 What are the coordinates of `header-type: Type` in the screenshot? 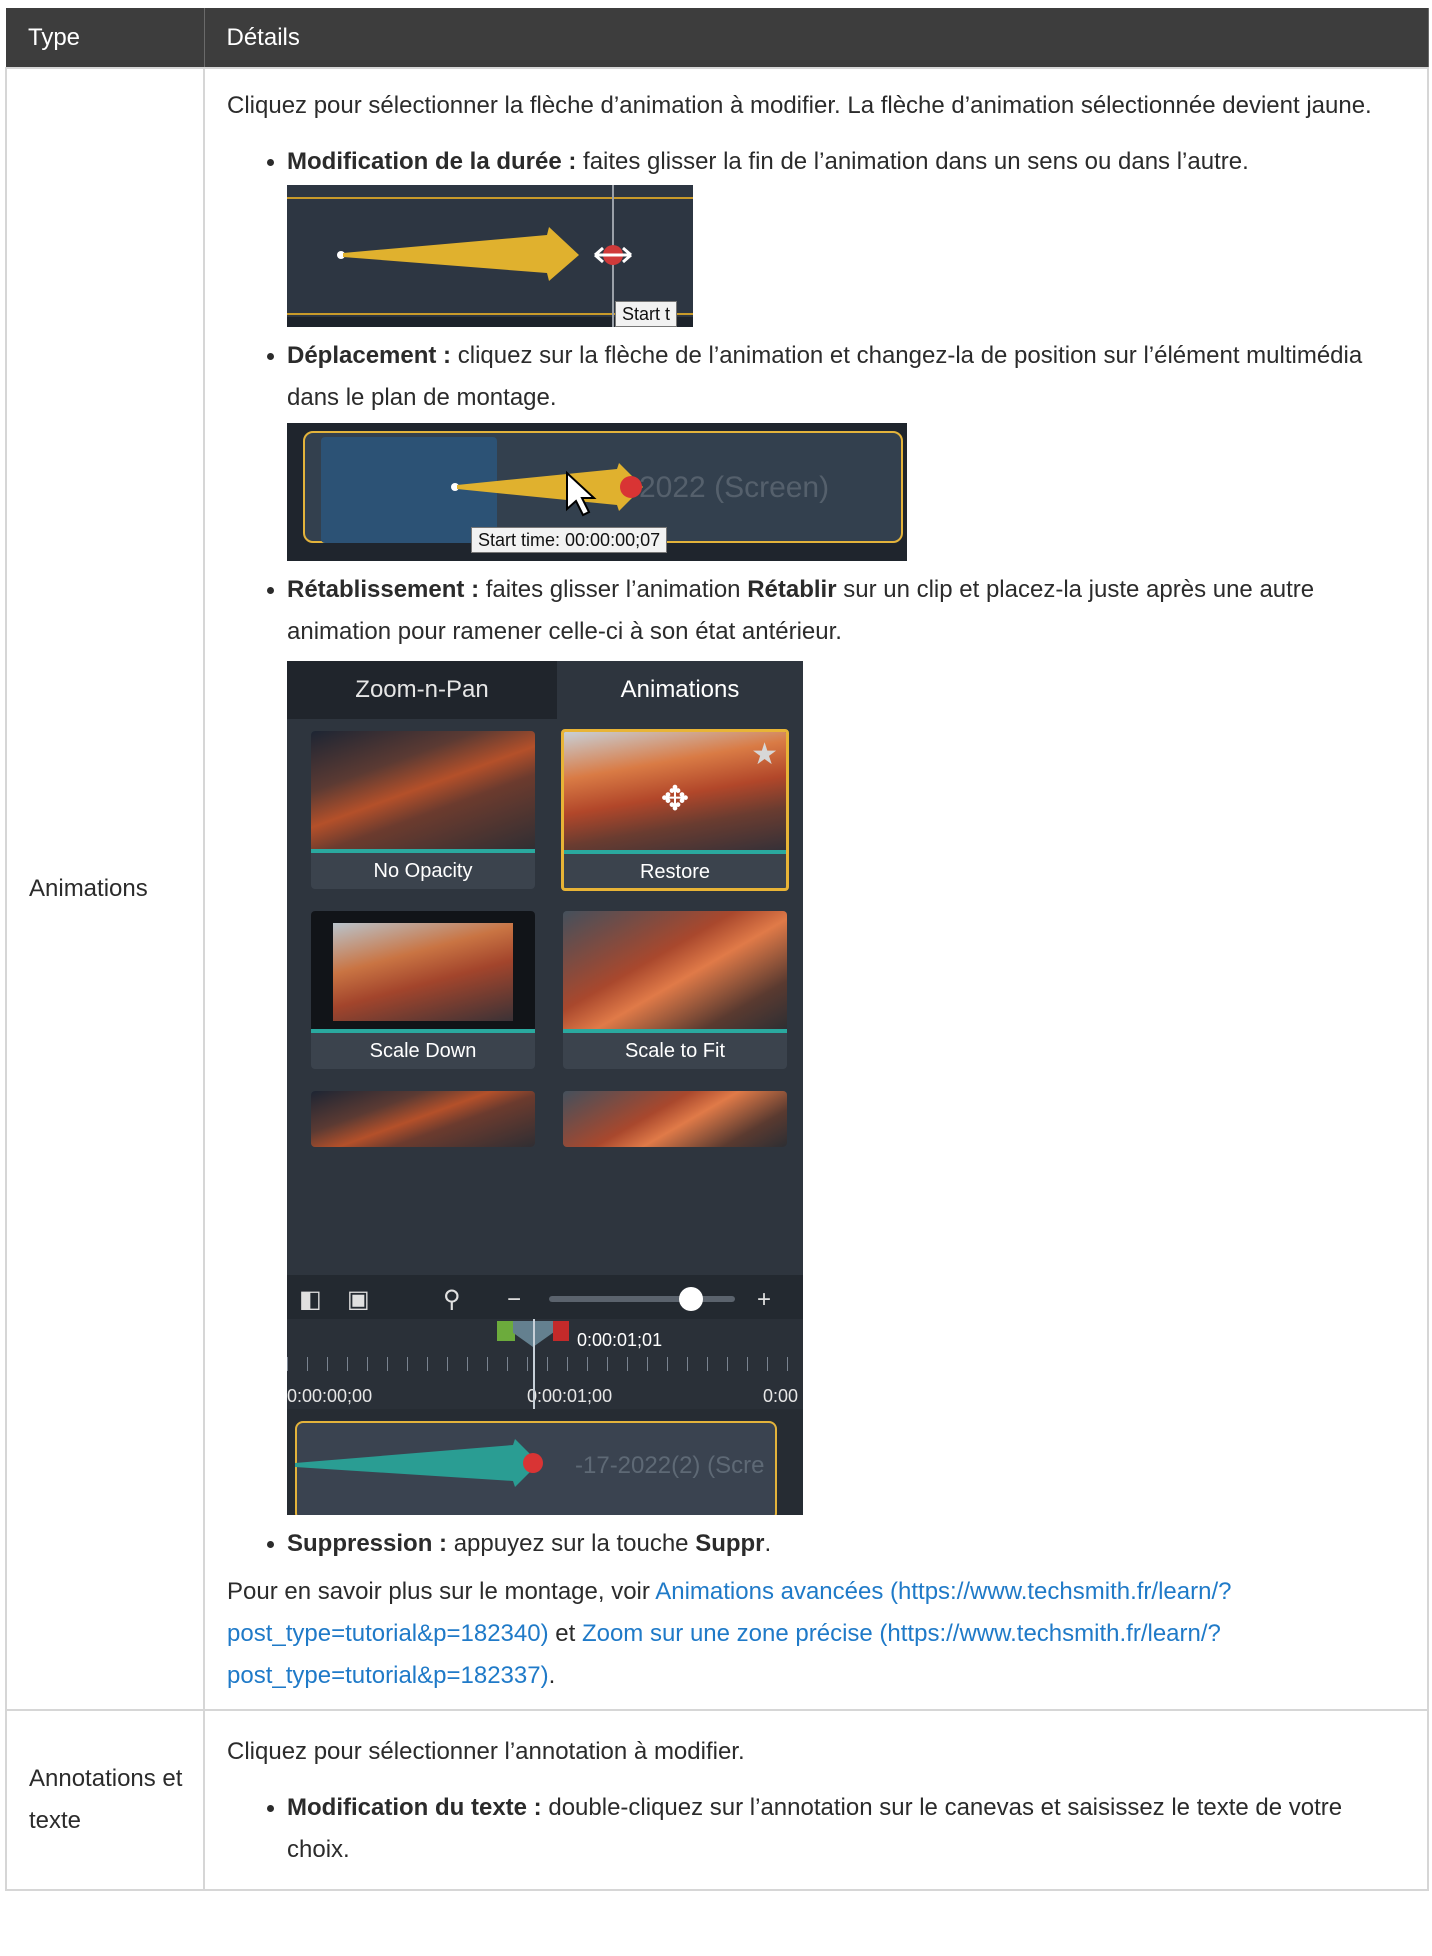 It's located at (105, 38).